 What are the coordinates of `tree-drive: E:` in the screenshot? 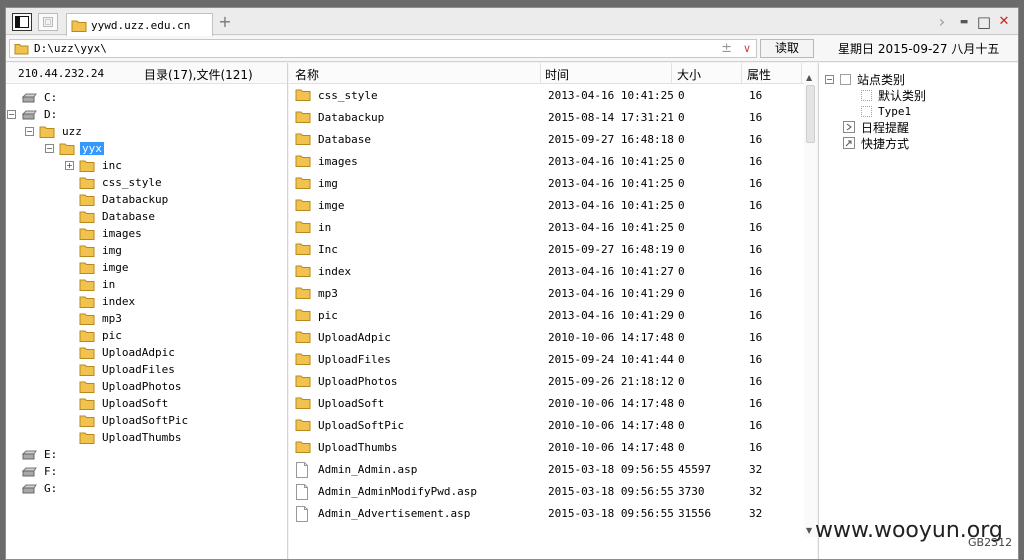 It's located at (40, 454).